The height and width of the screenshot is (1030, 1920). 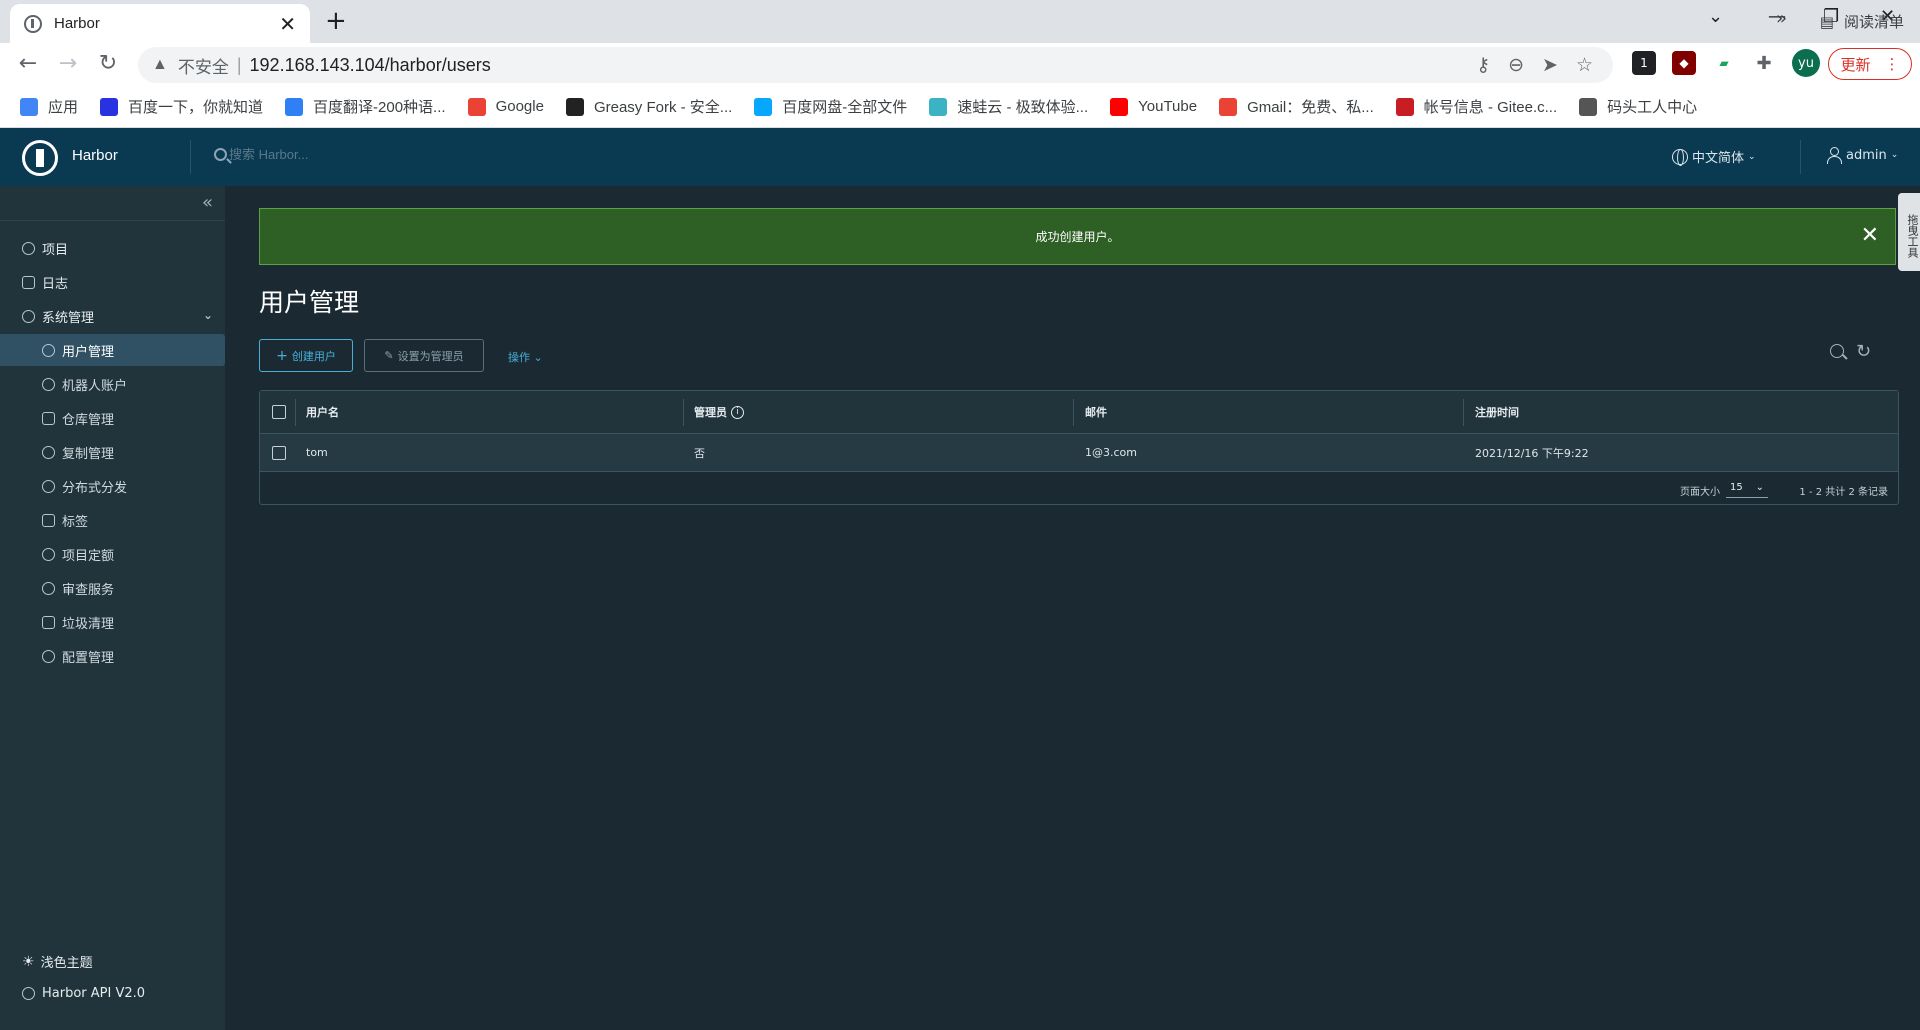 What do you see at coordinates (108, 63) in the screenshot?
I see `reload-icon: ↻` at bounding box center [108, 63].